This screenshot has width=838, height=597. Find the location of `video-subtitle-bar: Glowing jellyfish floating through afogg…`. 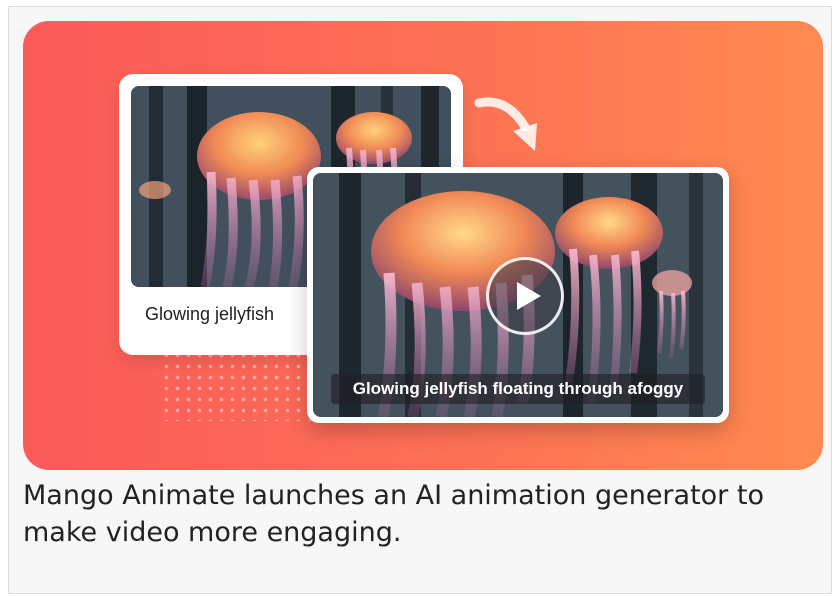

video-subtitle-bar: Glowing jellyfish floating through afogg… is located at coordinates (518, 389).